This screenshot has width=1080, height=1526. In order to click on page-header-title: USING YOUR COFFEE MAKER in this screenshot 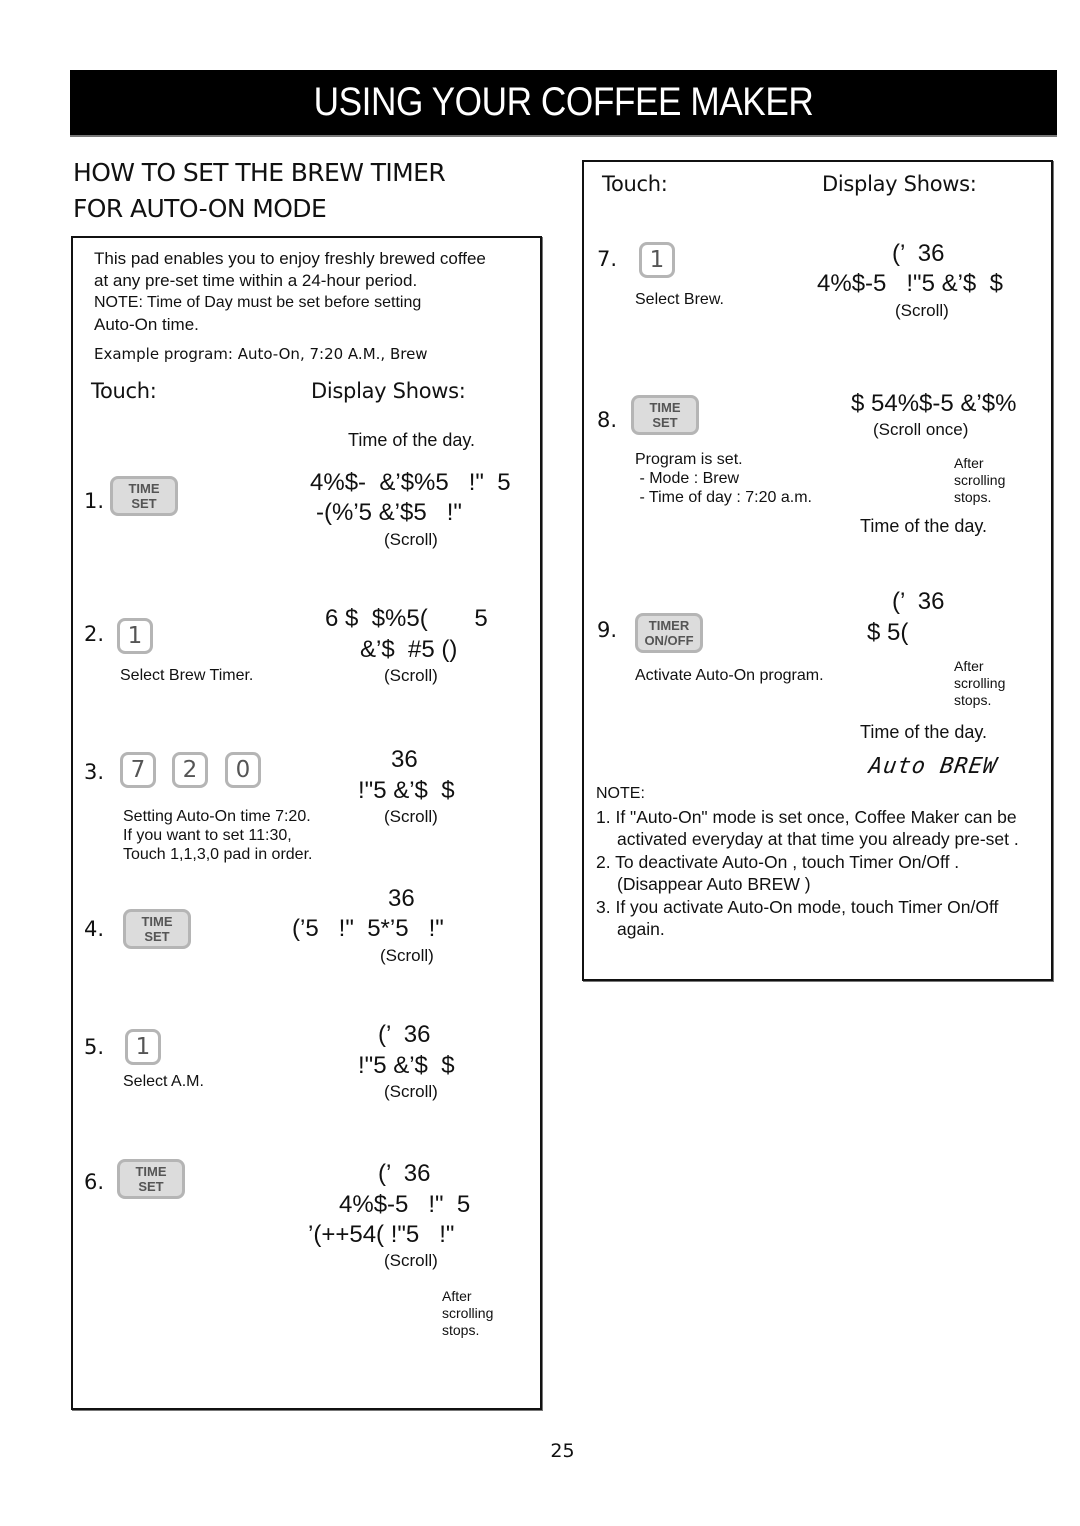, I will do `click(563, 102)`.